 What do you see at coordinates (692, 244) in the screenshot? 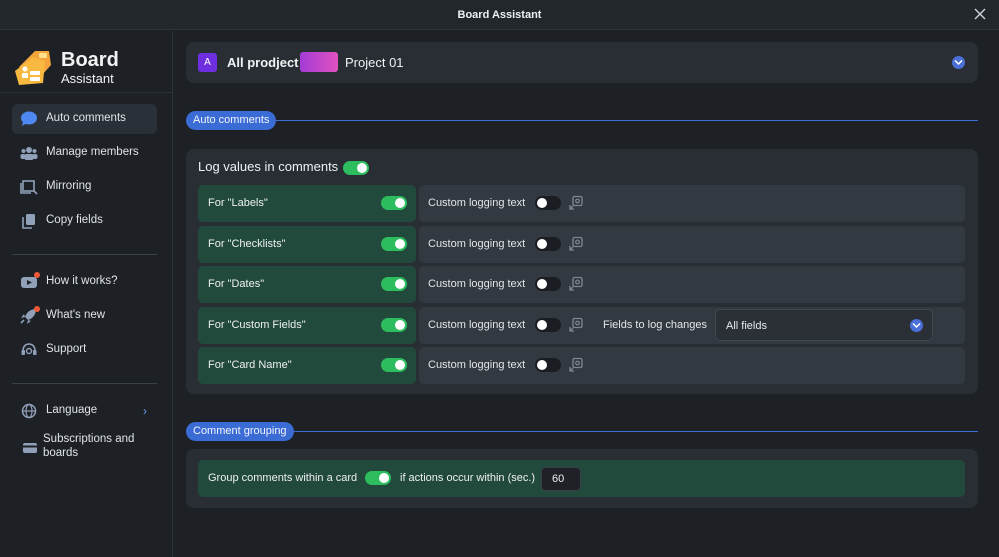
I see `checklists-custom-row: Custom logging text` at bounding box center [692, 244].